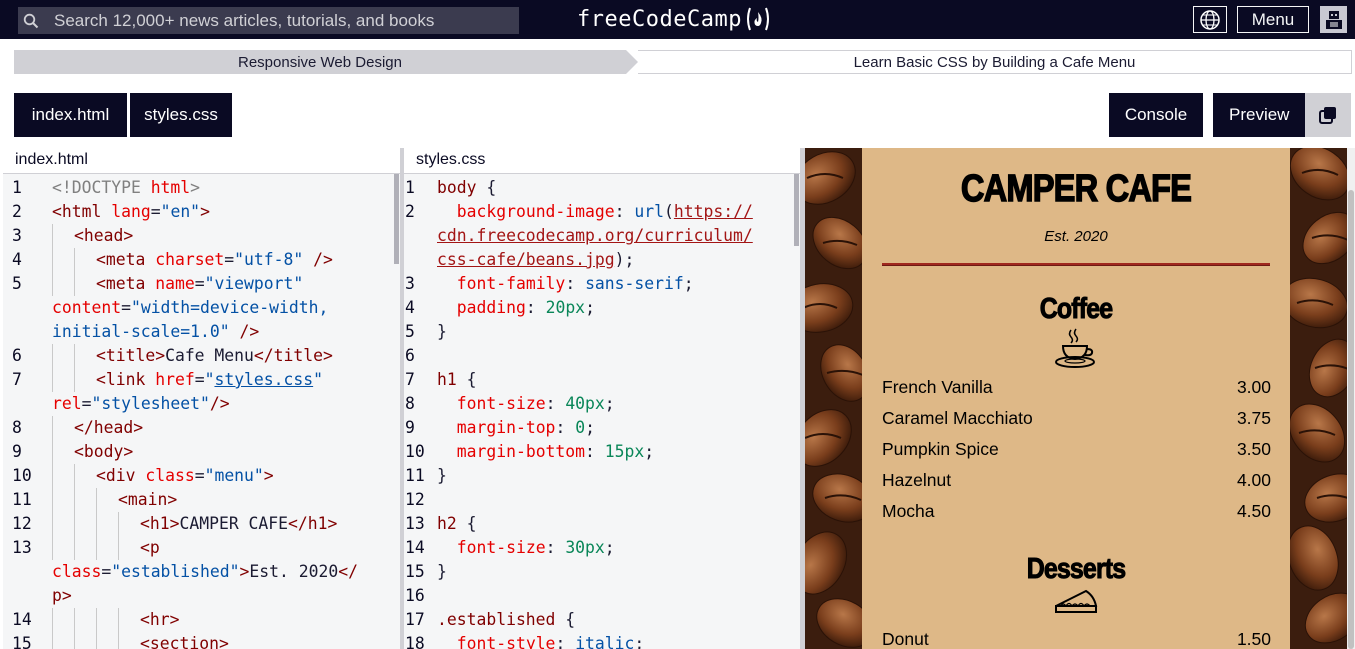 The height and width of the screenshot is (649, 1355). I want to click on popout-window-icon, so click(1327, 115).